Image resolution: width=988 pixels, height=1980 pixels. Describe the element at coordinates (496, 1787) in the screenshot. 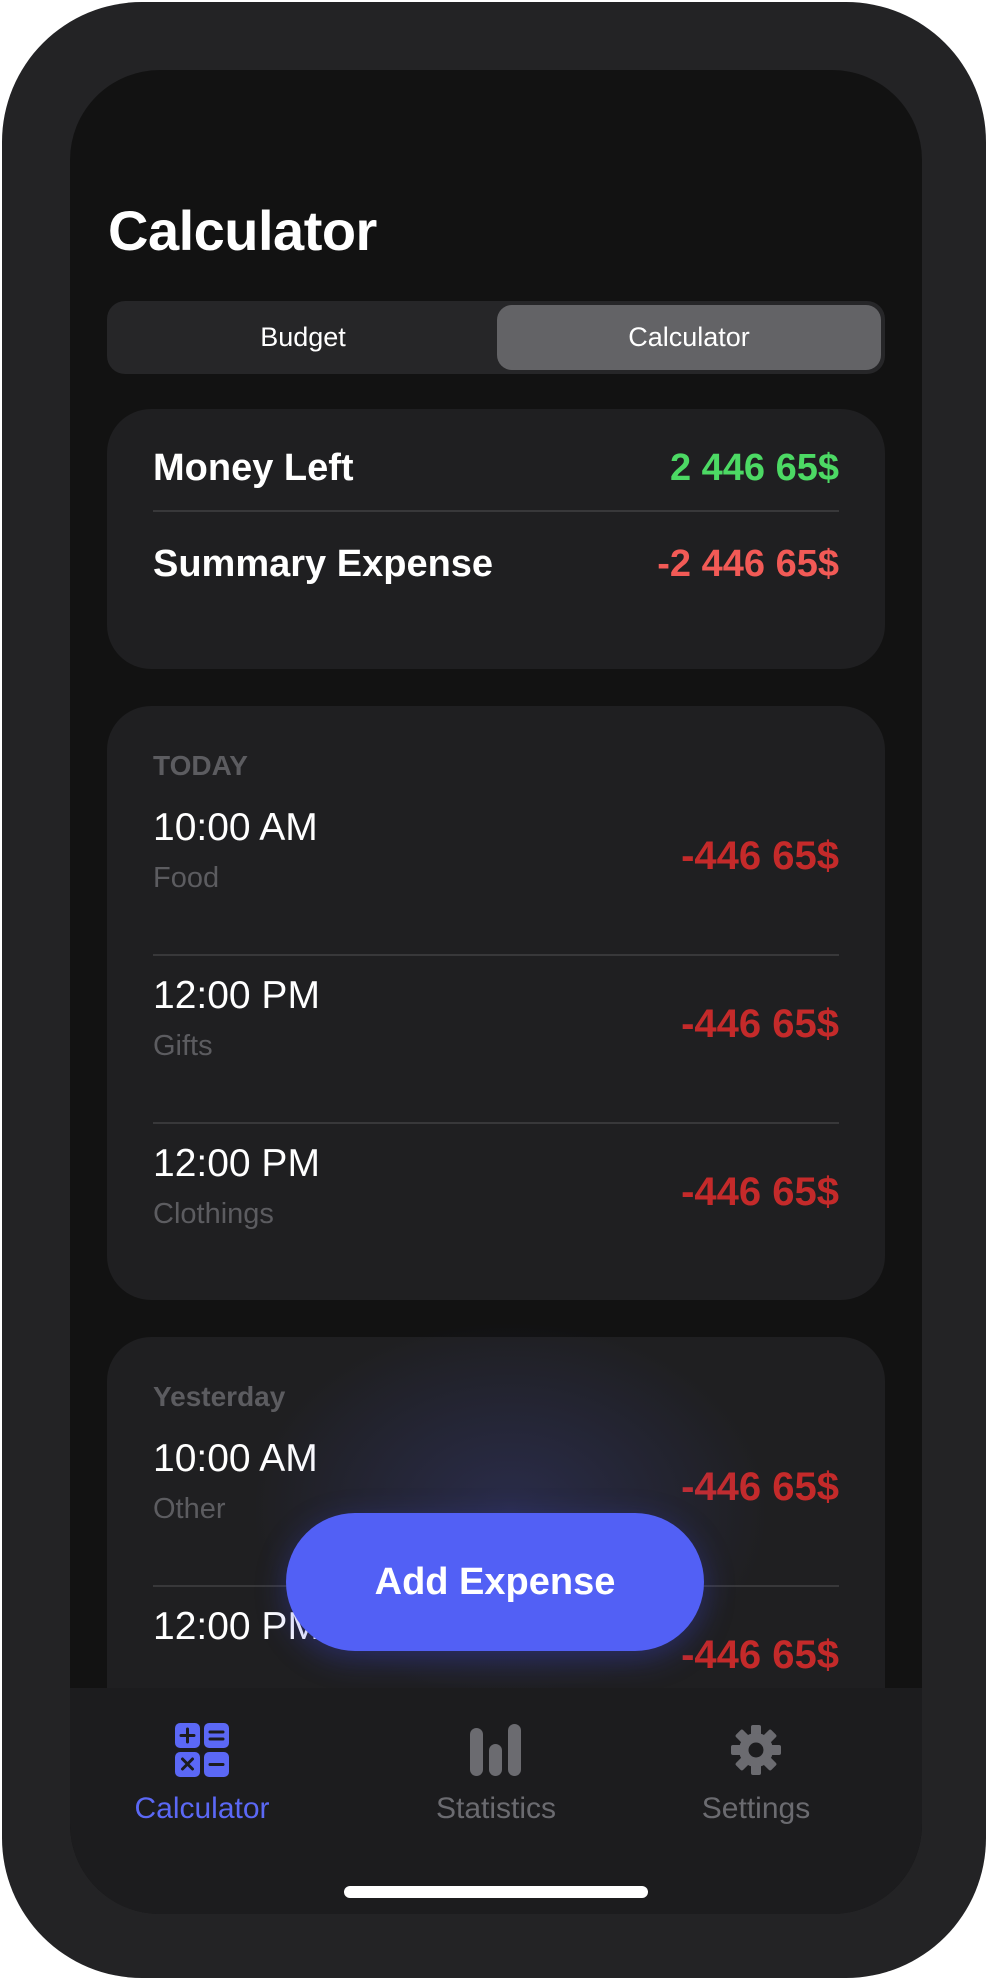

I see `tab-statistics: Statistics` at that location.